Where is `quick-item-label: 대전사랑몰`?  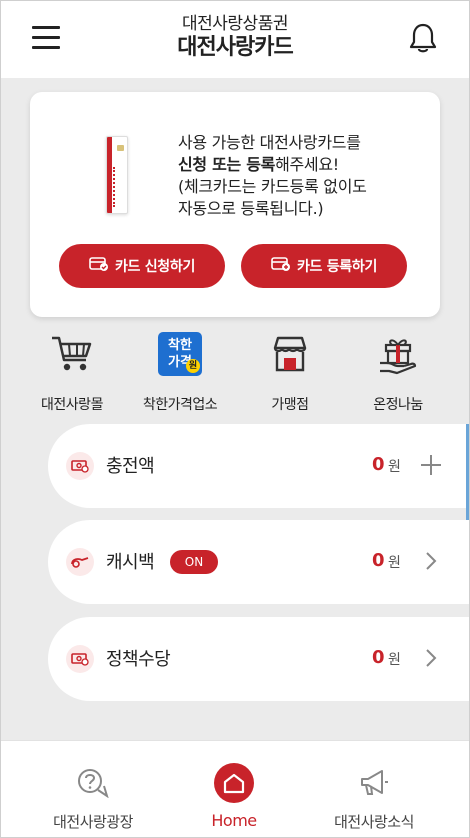 quick-item-label: 대전사랑몰 is located at coordinates (72, 405).